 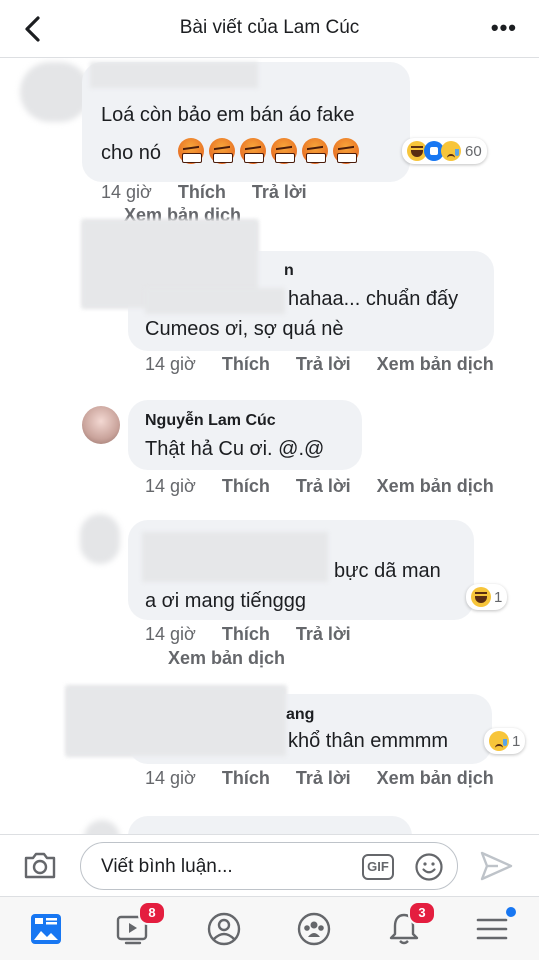 I want to click on more-dots-icon: •••, so click(x=504, y=28).